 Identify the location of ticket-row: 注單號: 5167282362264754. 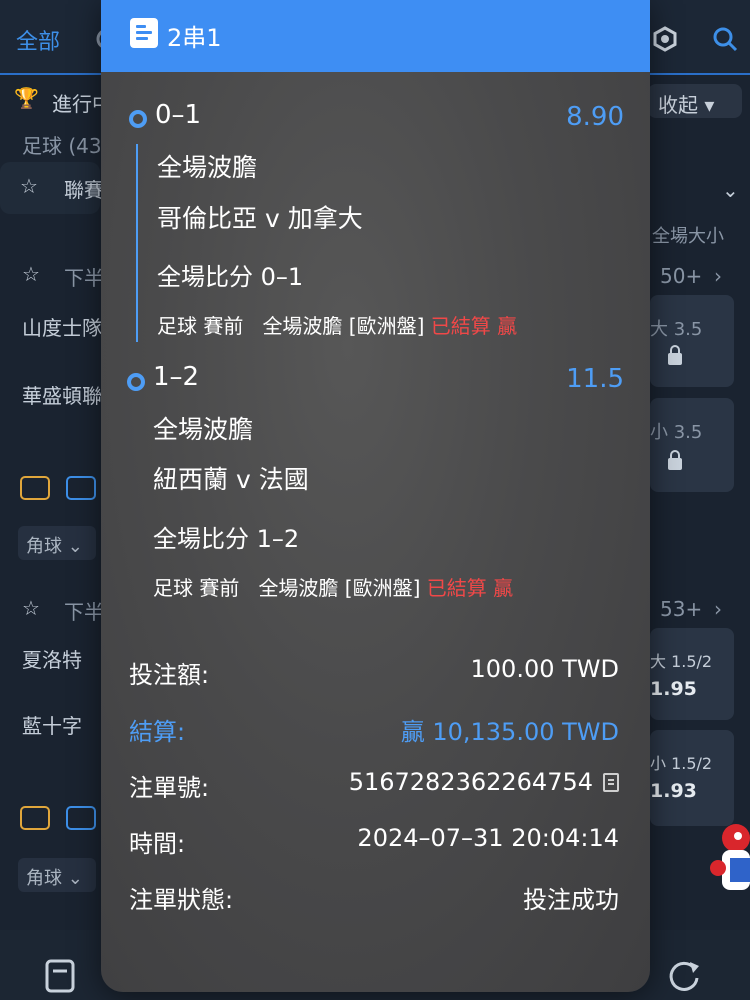
(375, 788).